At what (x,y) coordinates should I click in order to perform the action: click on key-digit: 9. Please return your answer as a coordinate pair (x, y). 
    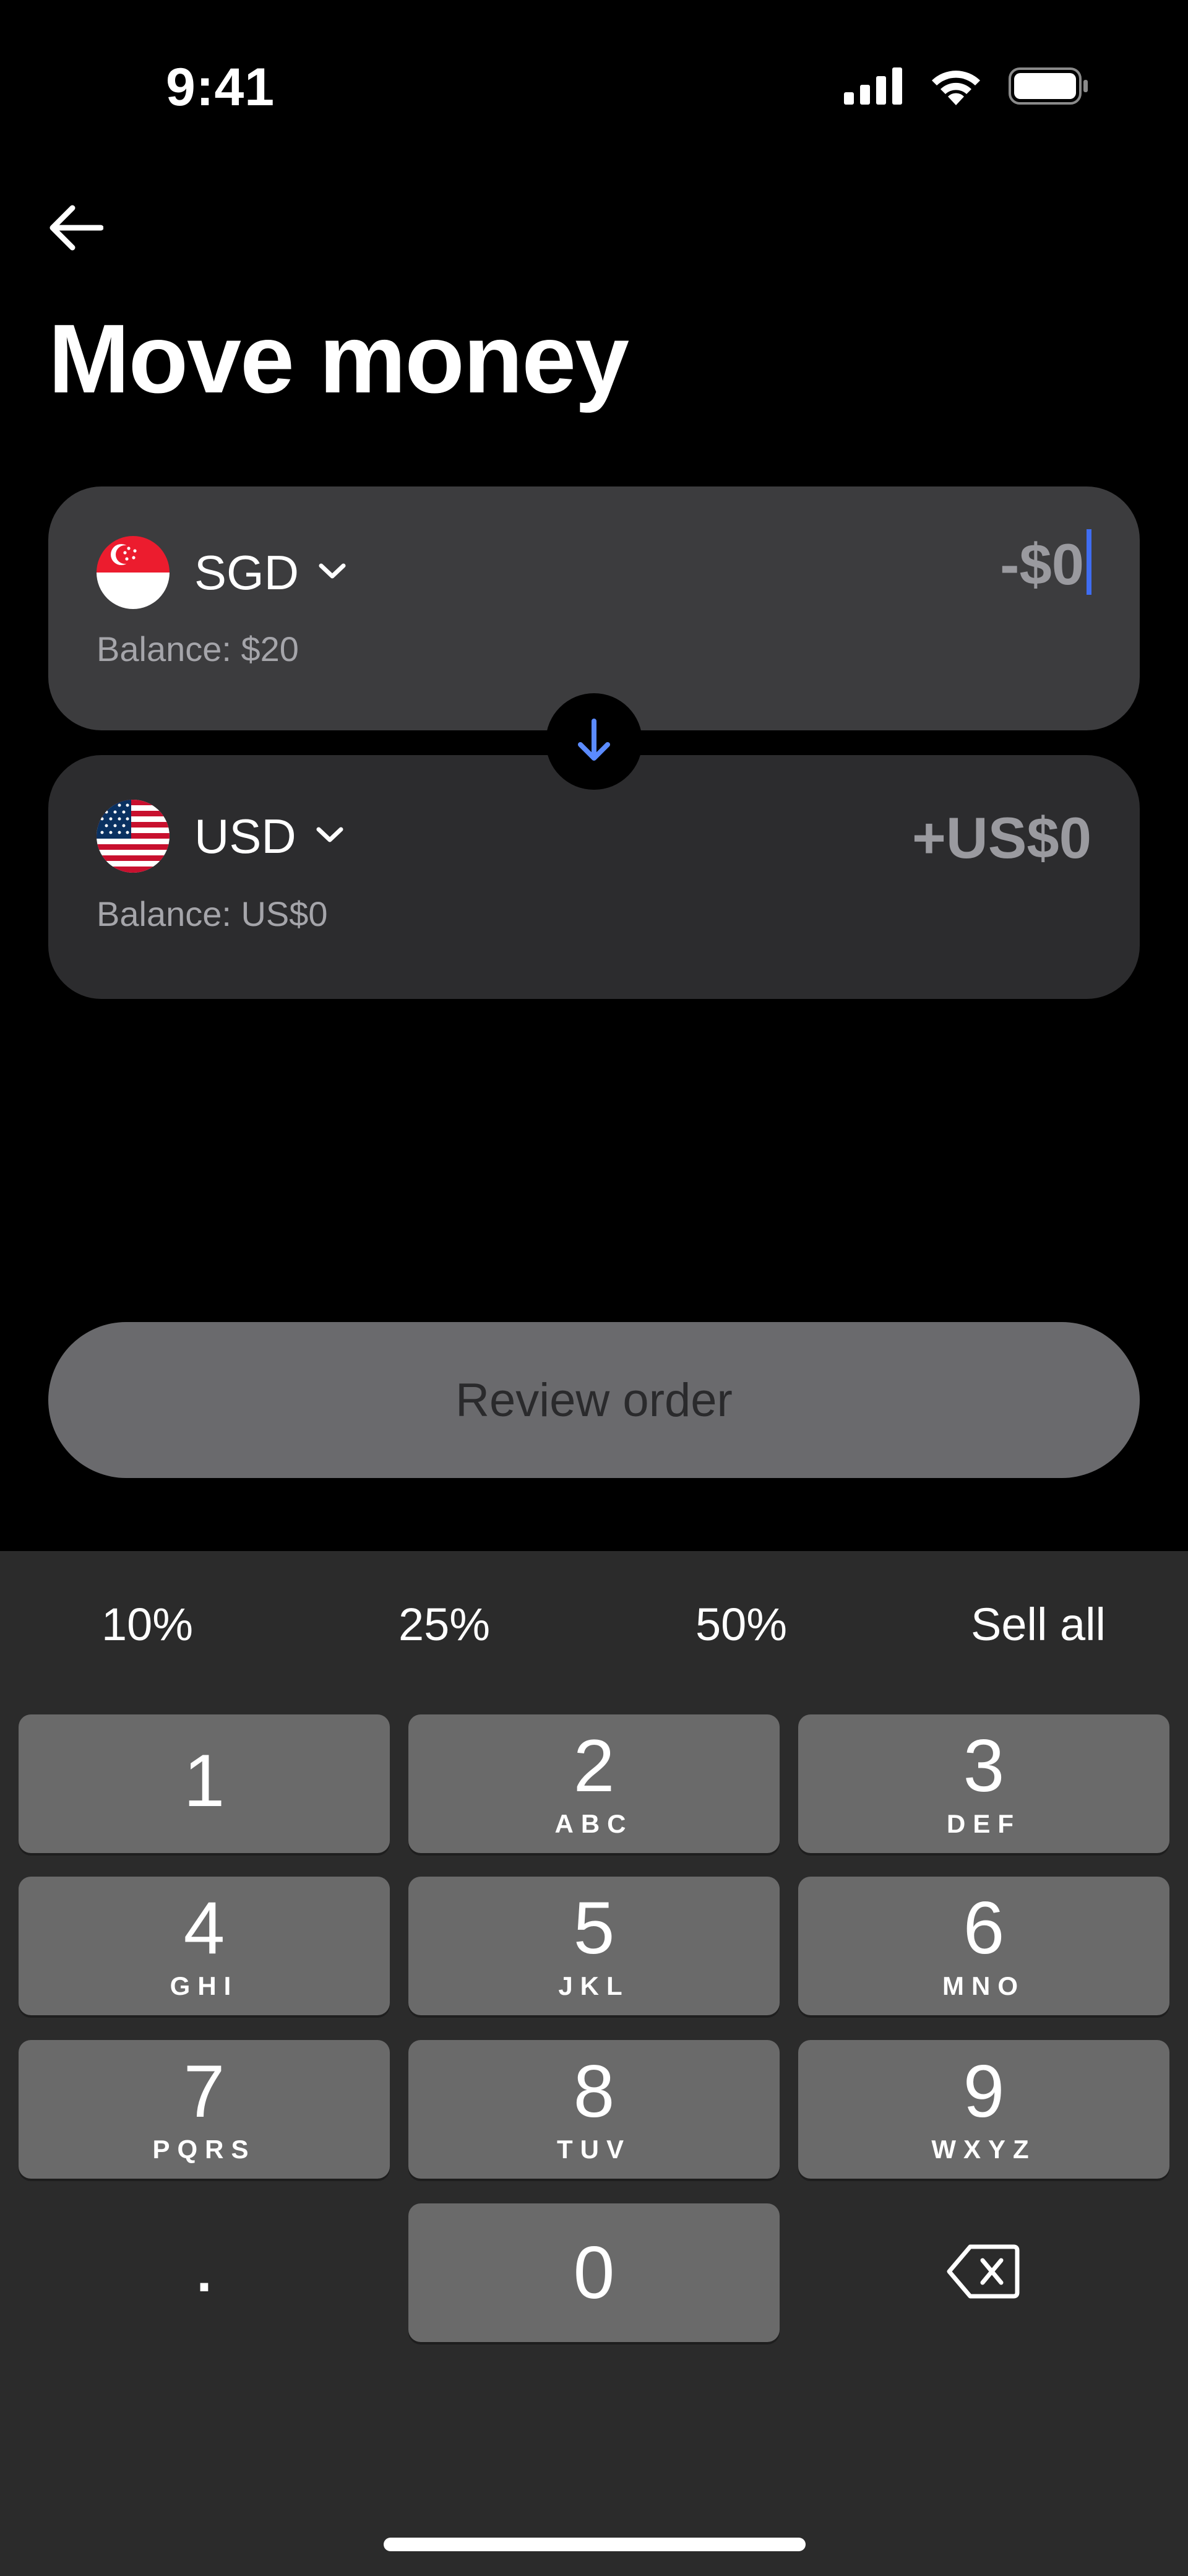
    Looking at the image, I should click on (984, 2091).